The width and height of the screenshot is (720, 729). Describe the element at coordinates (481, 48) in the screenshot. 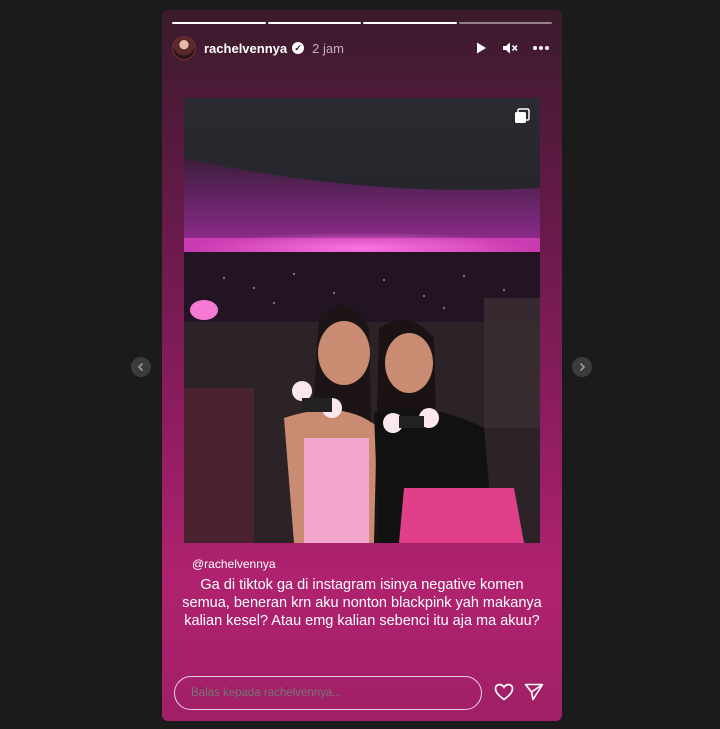

I see `play-icon` at that location.